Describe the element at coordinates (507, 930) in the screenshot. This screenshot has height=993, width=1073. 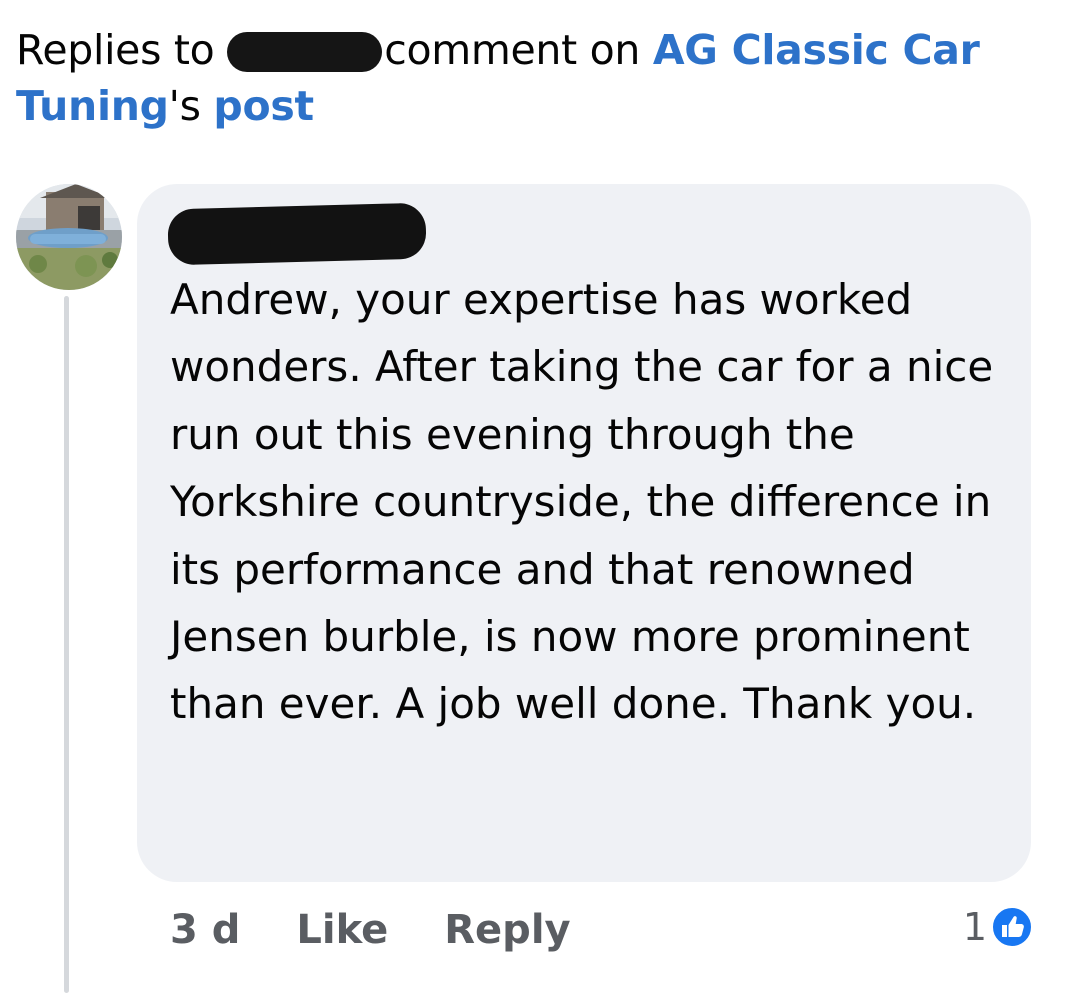
I see `reply-button: Reply` at that location.